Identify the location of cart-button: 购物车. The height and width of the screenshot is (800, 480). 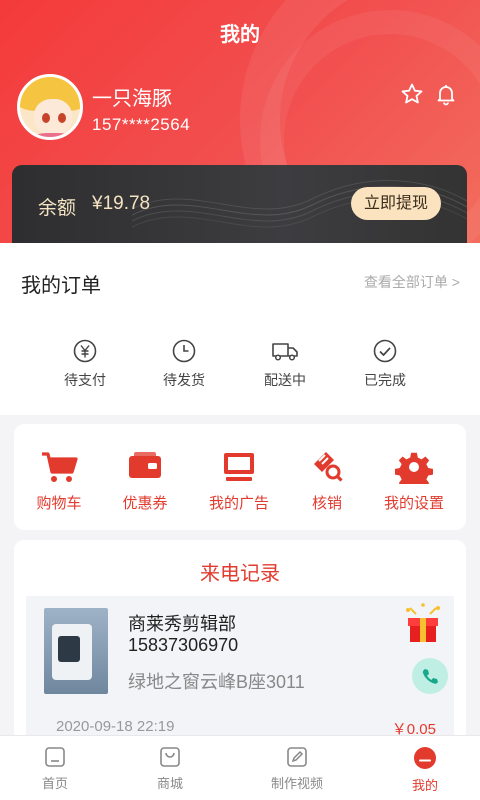
(59, 481).